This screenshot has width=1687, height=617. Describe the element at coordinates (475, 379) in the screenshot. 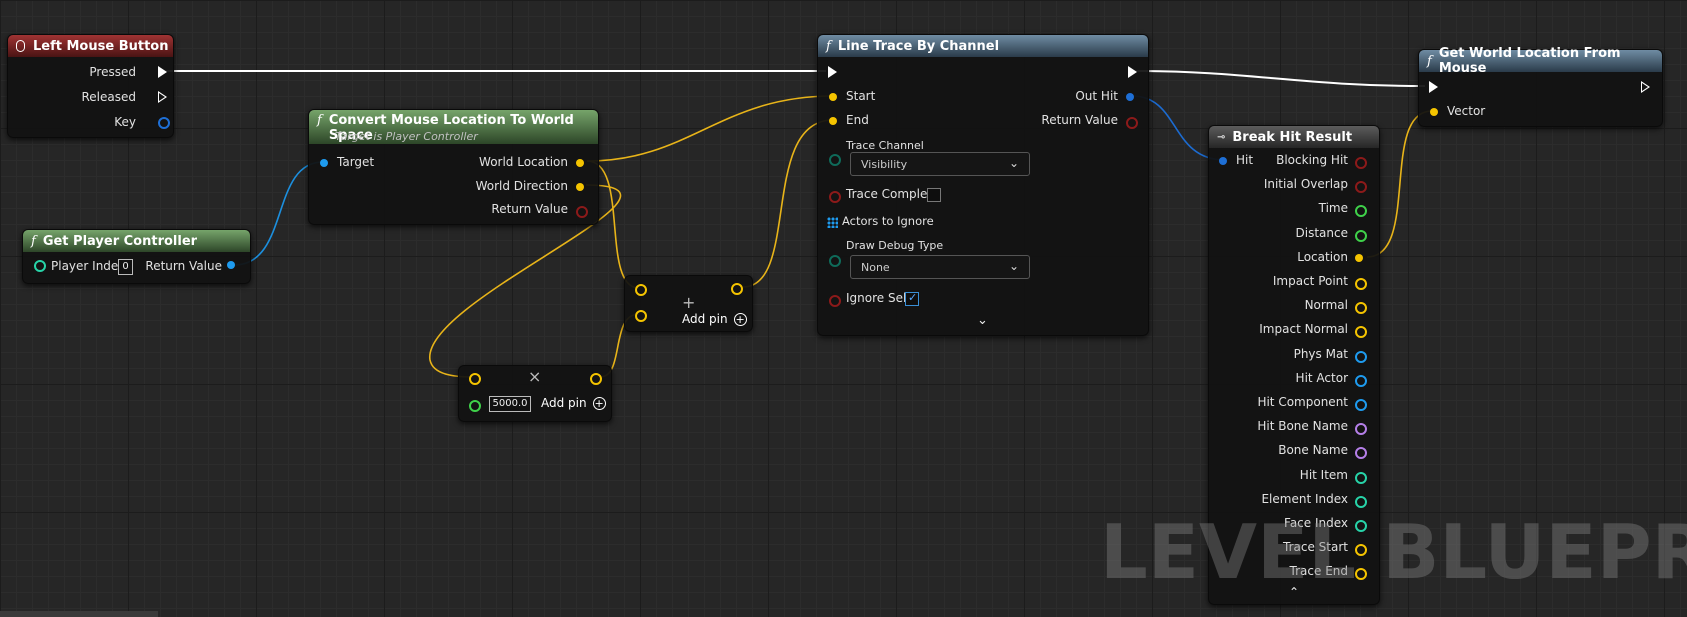

I see `pin-multiply-a` at that location.